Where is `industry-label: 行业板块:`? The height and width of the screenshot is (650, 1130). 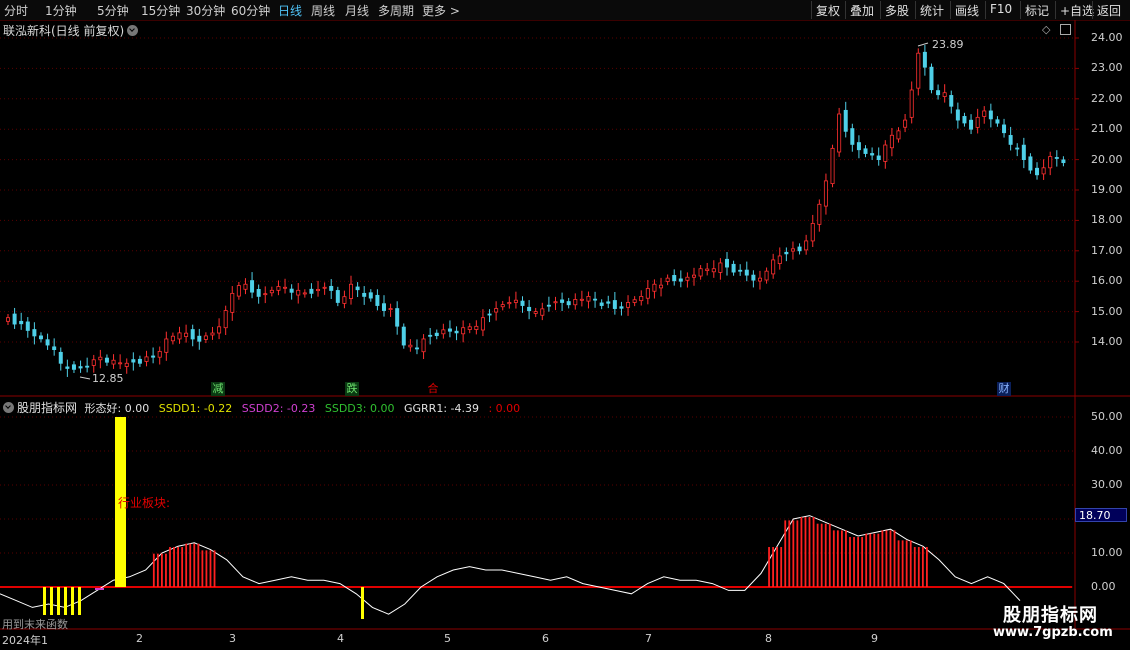 industry-label: 行业板块: is located at coordinates (144, 503).